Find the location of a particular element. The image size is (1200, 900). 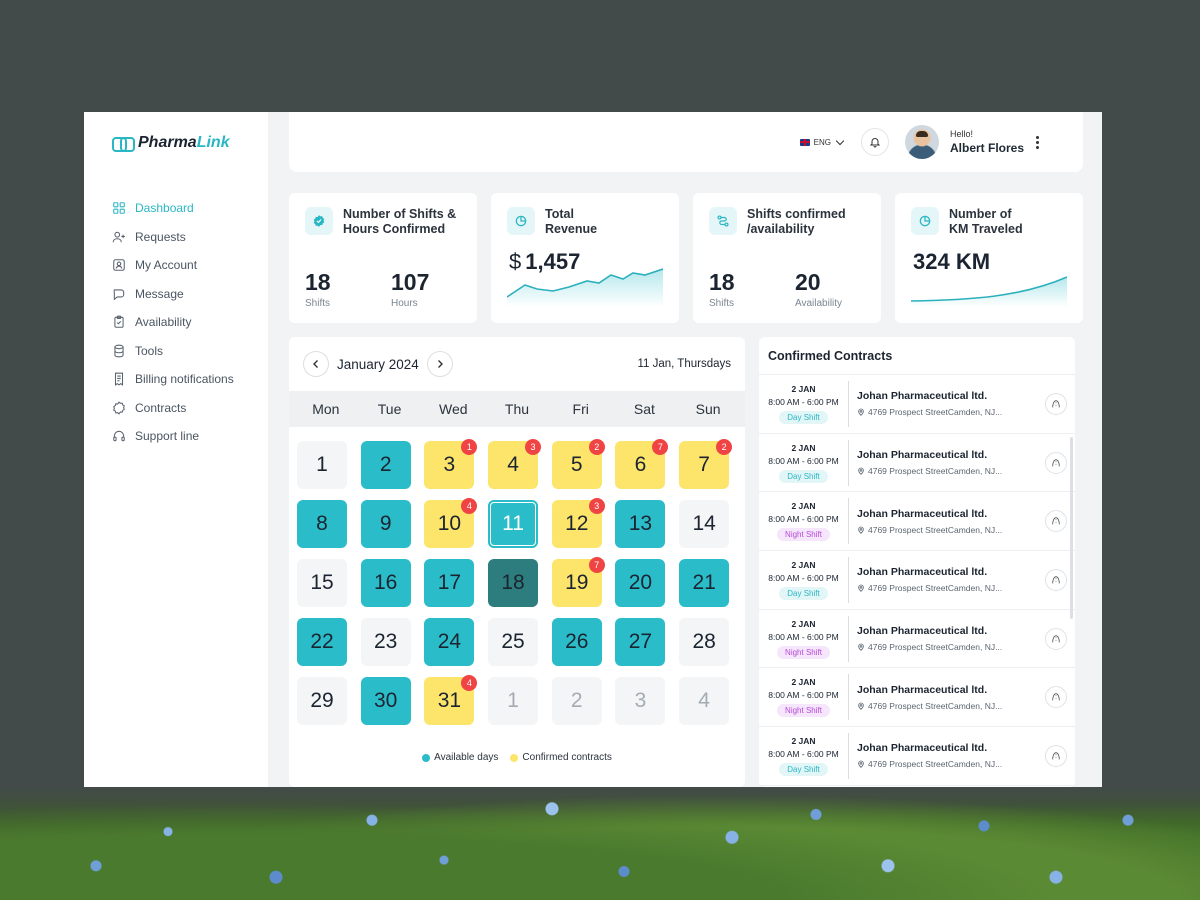

calendar-day: 1 is located at coordinates (322, 465).